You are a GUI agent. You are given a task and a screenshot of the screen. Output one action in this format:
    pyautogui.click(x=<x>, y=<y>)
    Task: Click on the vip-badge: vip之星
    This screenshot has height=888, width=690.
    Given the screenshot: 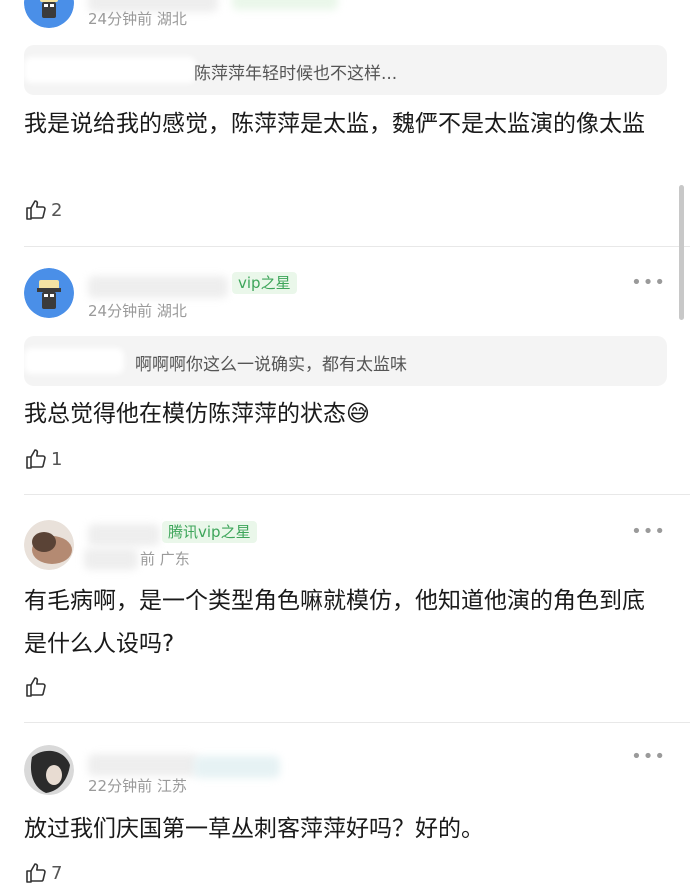 What is the action you would take?
    pyautogui.click(x=264, y=283)
    